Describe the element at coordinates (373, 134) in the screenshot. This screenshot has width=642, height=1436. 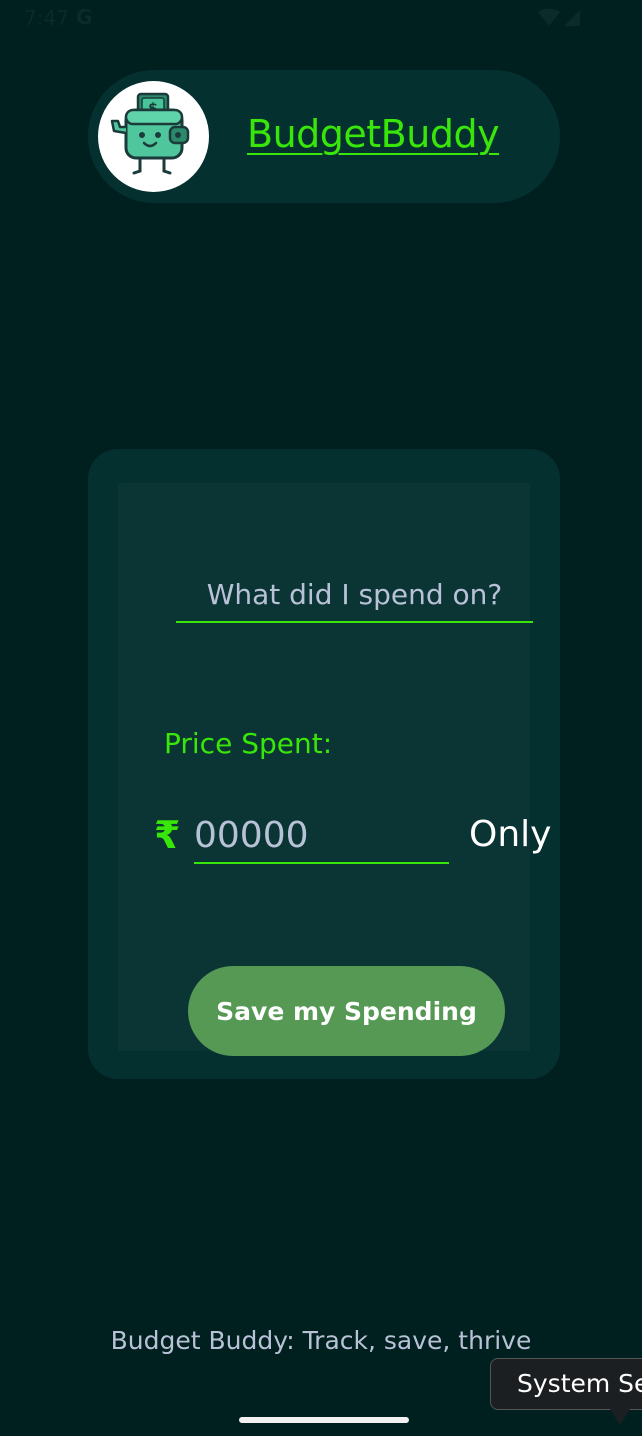
I see `app-title-link: BudgetBuddy` at that location.